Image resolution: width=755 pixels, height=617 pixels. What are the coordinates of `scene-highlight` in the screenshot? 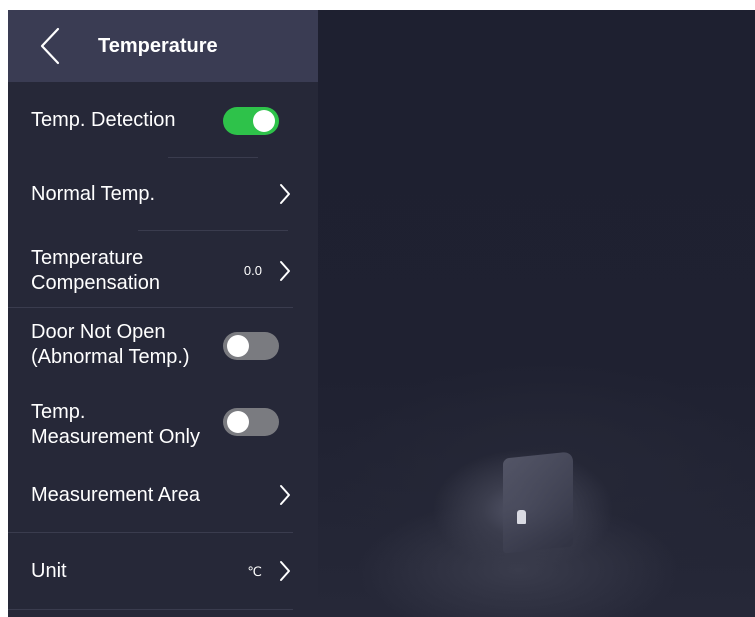 It's located at (521, 517).